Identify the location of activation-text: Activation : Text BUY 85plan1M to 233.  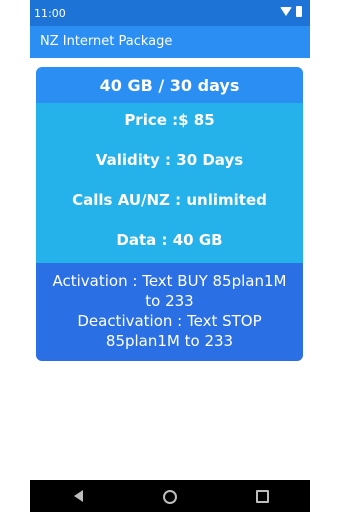
(169, 291).